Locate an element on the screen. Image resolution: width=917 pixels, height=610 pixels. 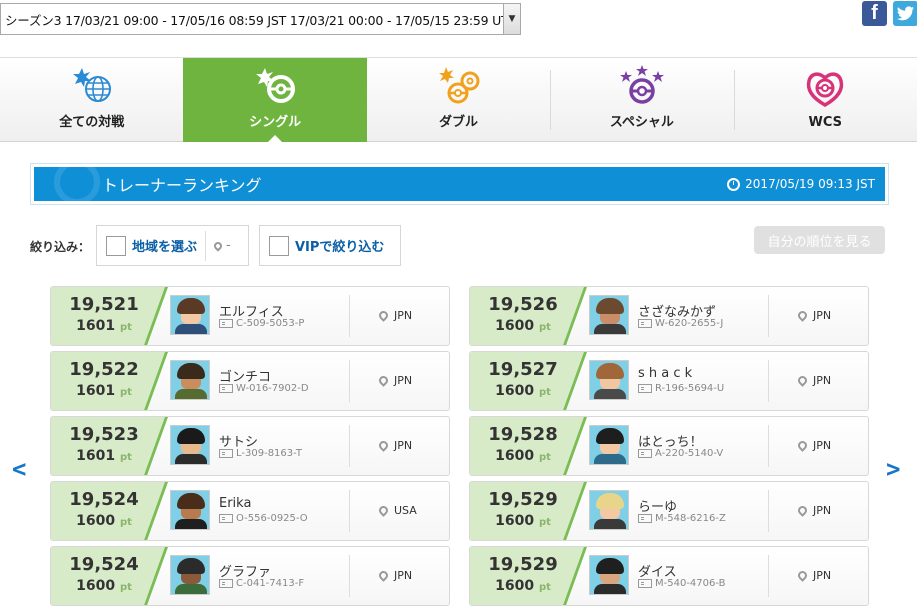
ranking-card: 19,526 1600 pt さざなみかず W-620-2655-J JPN is located at coordinates (669, 316).